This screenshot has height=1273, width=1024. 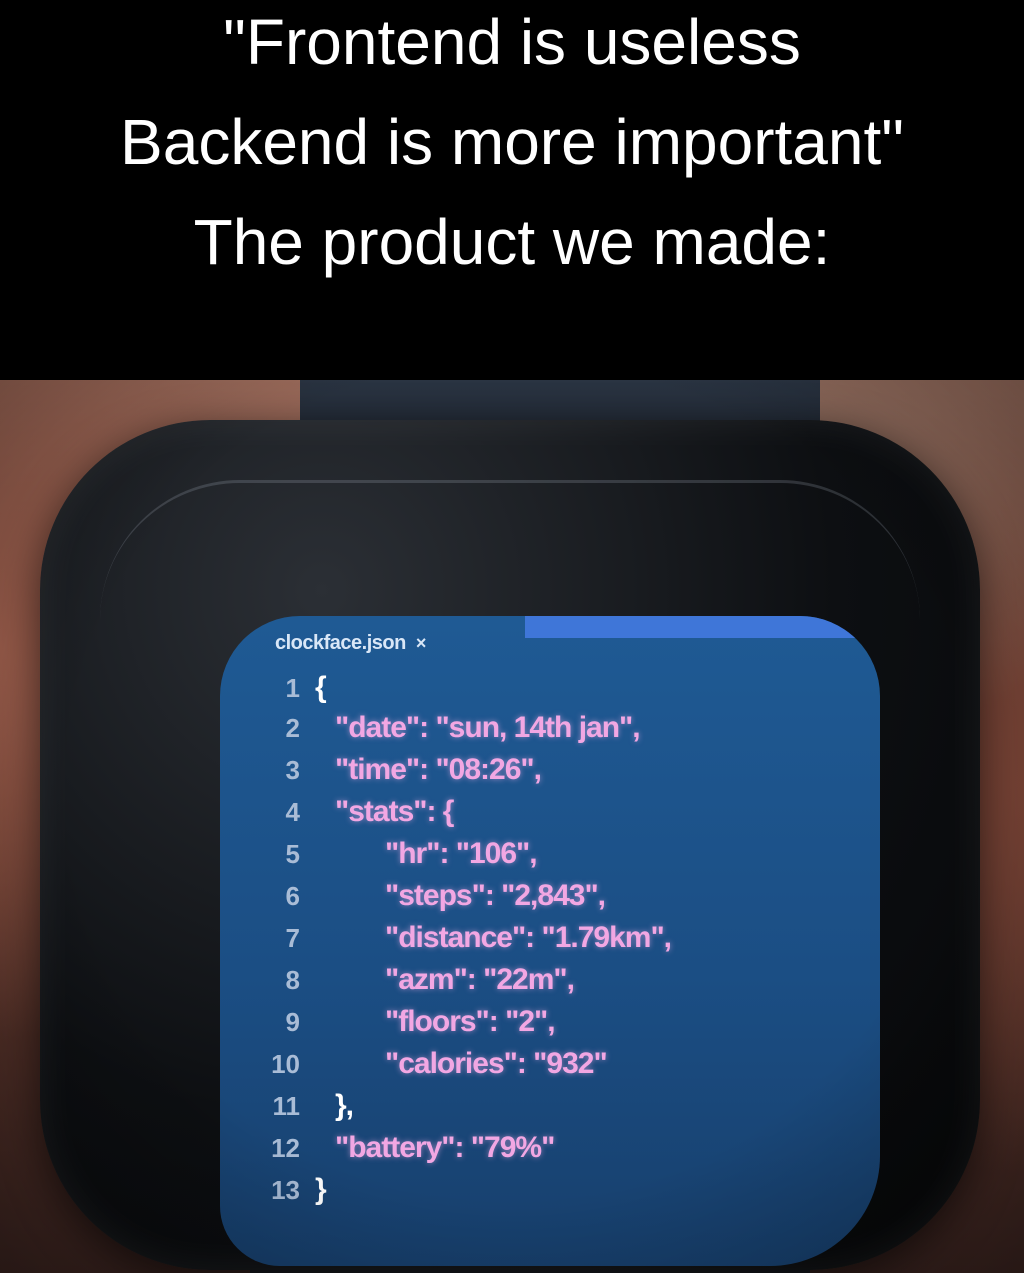 What do you see at coordinates (285, 1148) in the screenshot?
I see `line-number: 12` at bounding box center [285, 1148].